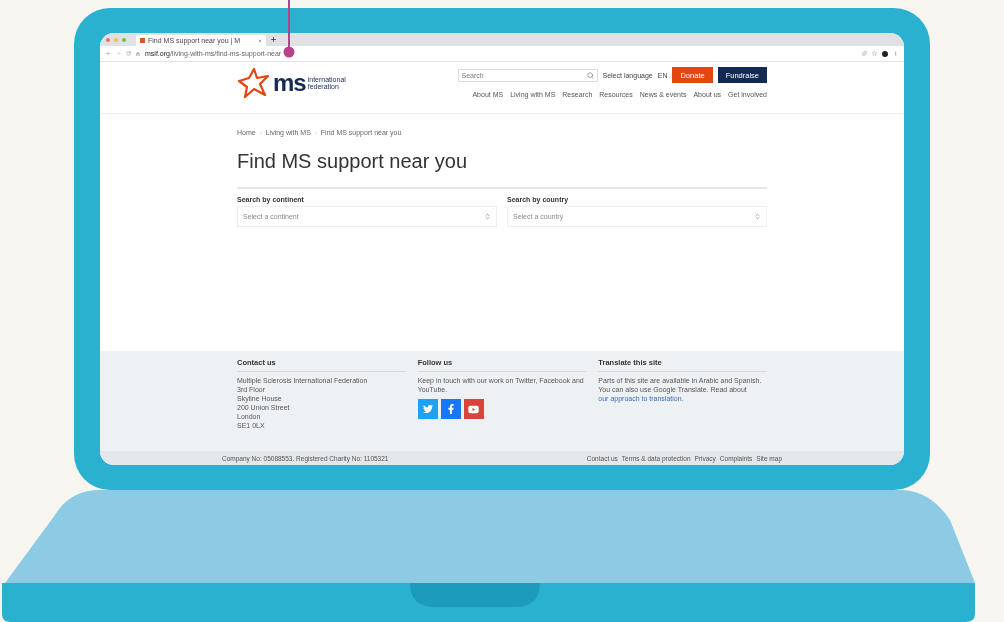  I want to click on page-title: Find MS support near you, so click(353, 161).